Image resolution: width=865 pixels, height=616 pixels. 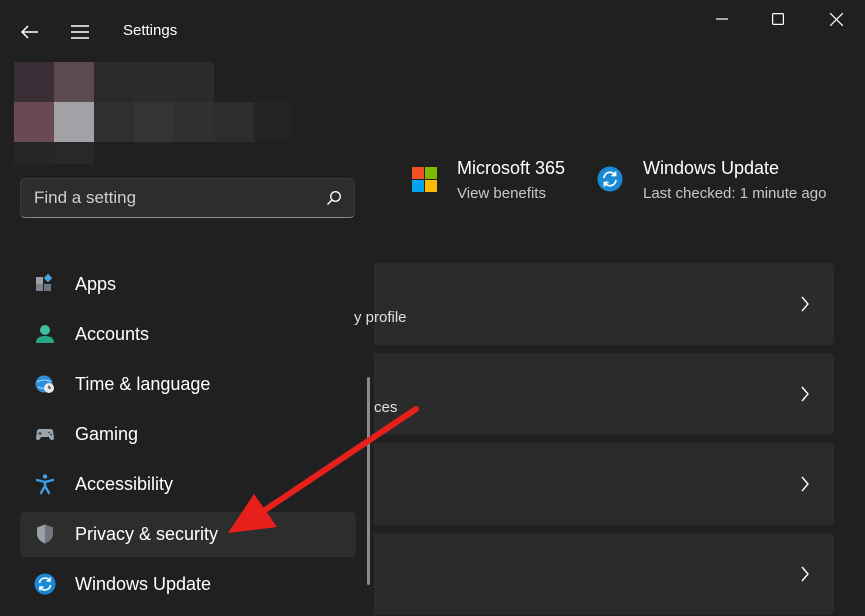 I want to click on minimize-button, so click(x=722, y=19).